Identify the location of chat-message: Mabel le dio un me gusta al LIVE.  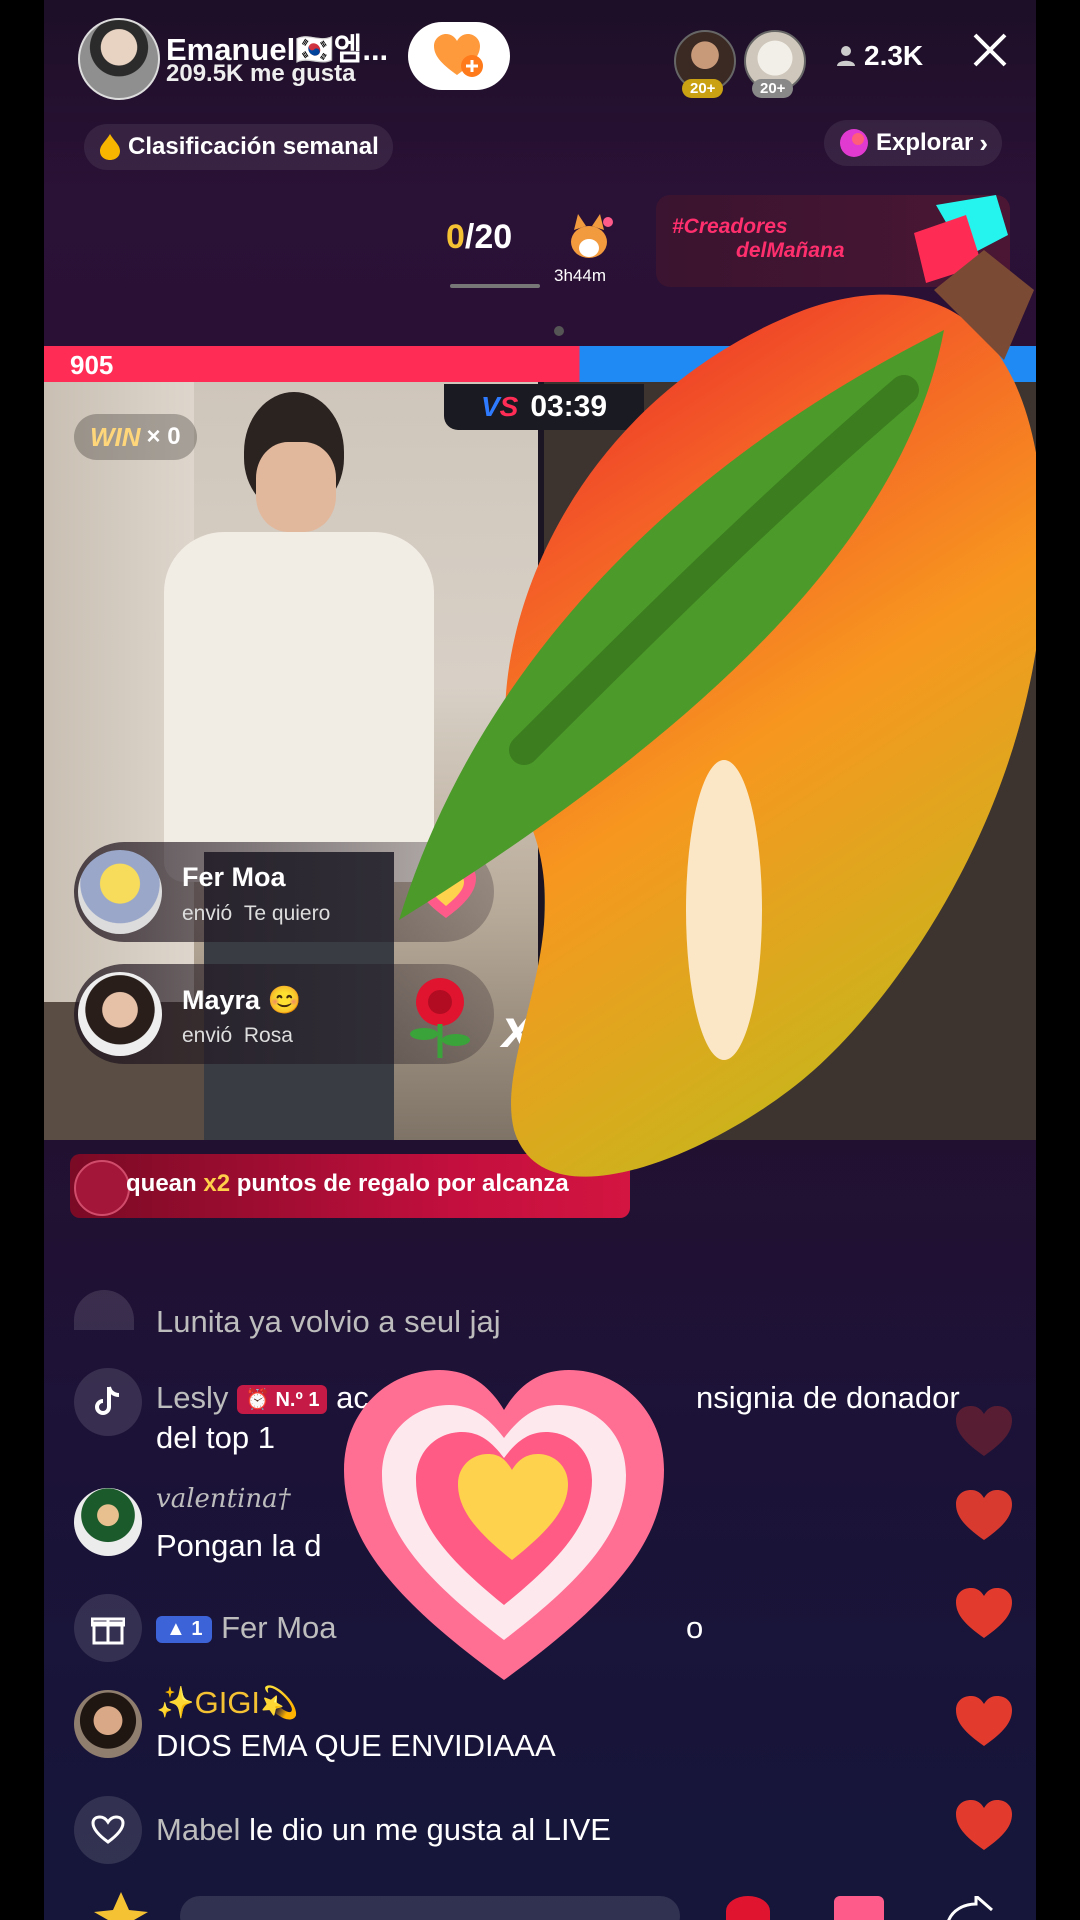
(383, 1829).